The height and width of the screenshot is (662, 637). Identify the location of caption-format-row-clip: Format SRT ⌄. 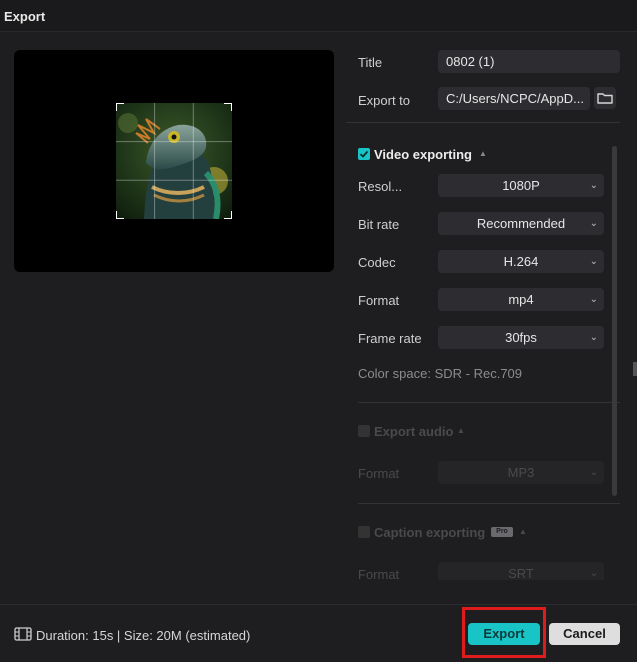
(483, 567).